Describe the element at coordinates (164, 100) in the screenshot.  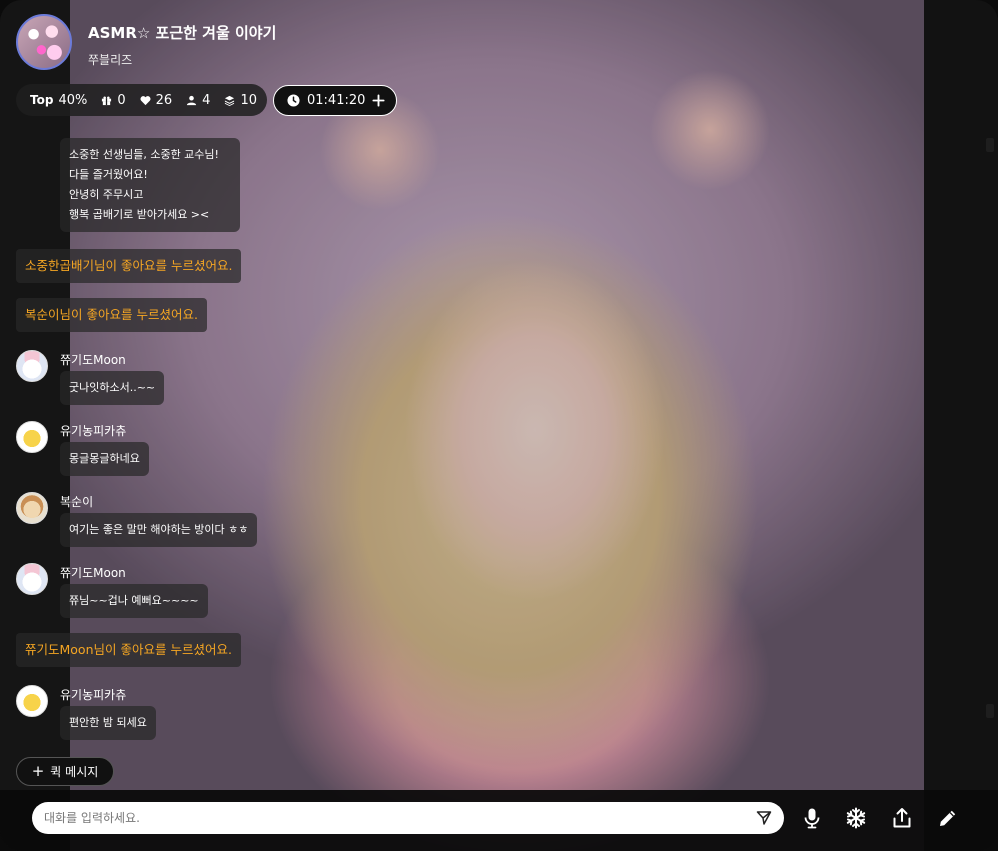
I see `like-count: 26` at that location.